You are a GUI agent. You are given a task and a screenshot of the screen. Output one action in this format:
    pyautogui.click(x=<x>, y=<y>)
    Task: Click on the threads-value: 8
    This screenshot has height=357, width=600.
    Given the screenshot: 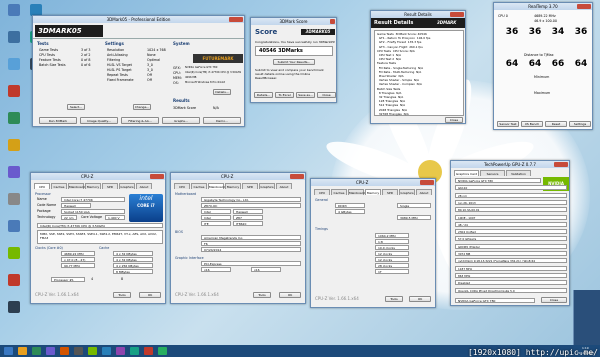 What is the action you would take?
    pyautogui.click(x=122, y=279)
    